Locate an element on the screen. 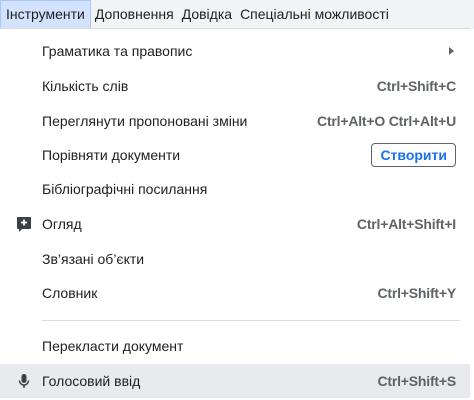  menu-help: Довідка is located at coordinates (207, 14).